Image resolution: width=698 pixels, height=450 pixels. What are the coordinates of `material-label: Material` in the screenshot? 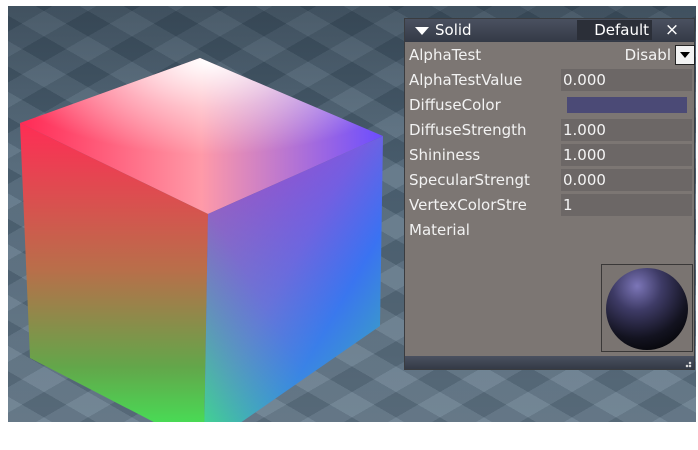 It's located at (439, 230).